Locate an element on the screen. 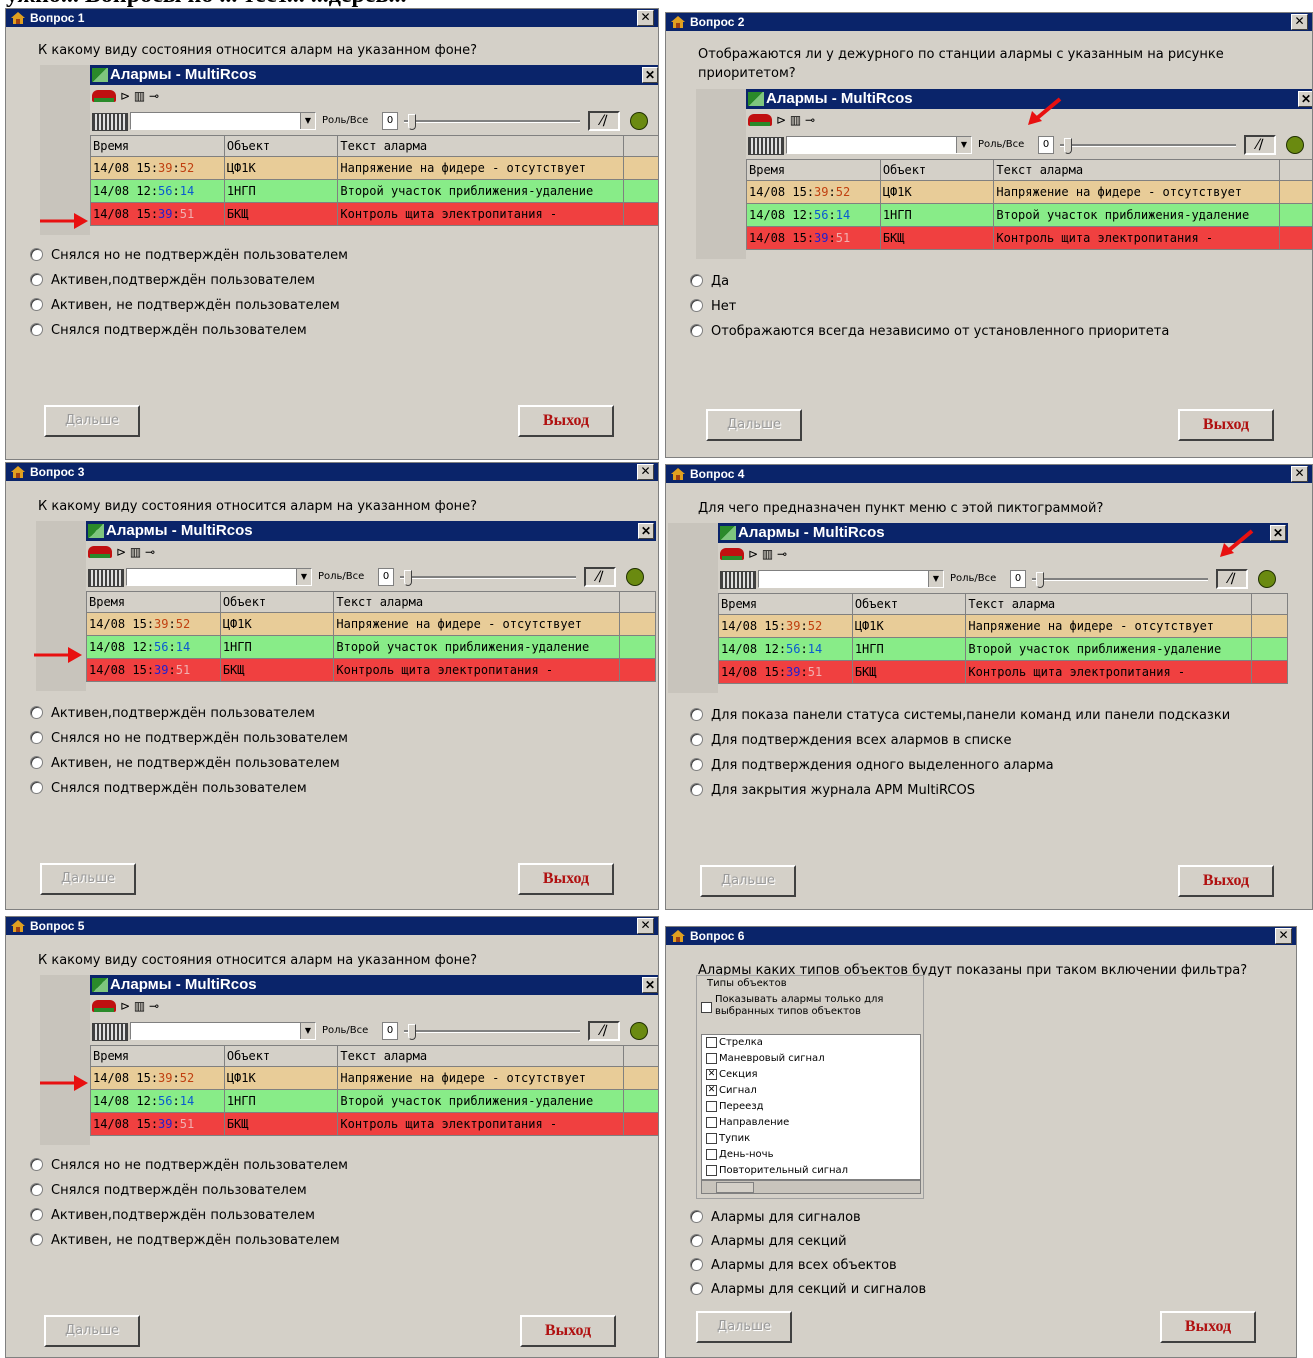  scrollbar-thumb is located at coordinates (735, 1187).